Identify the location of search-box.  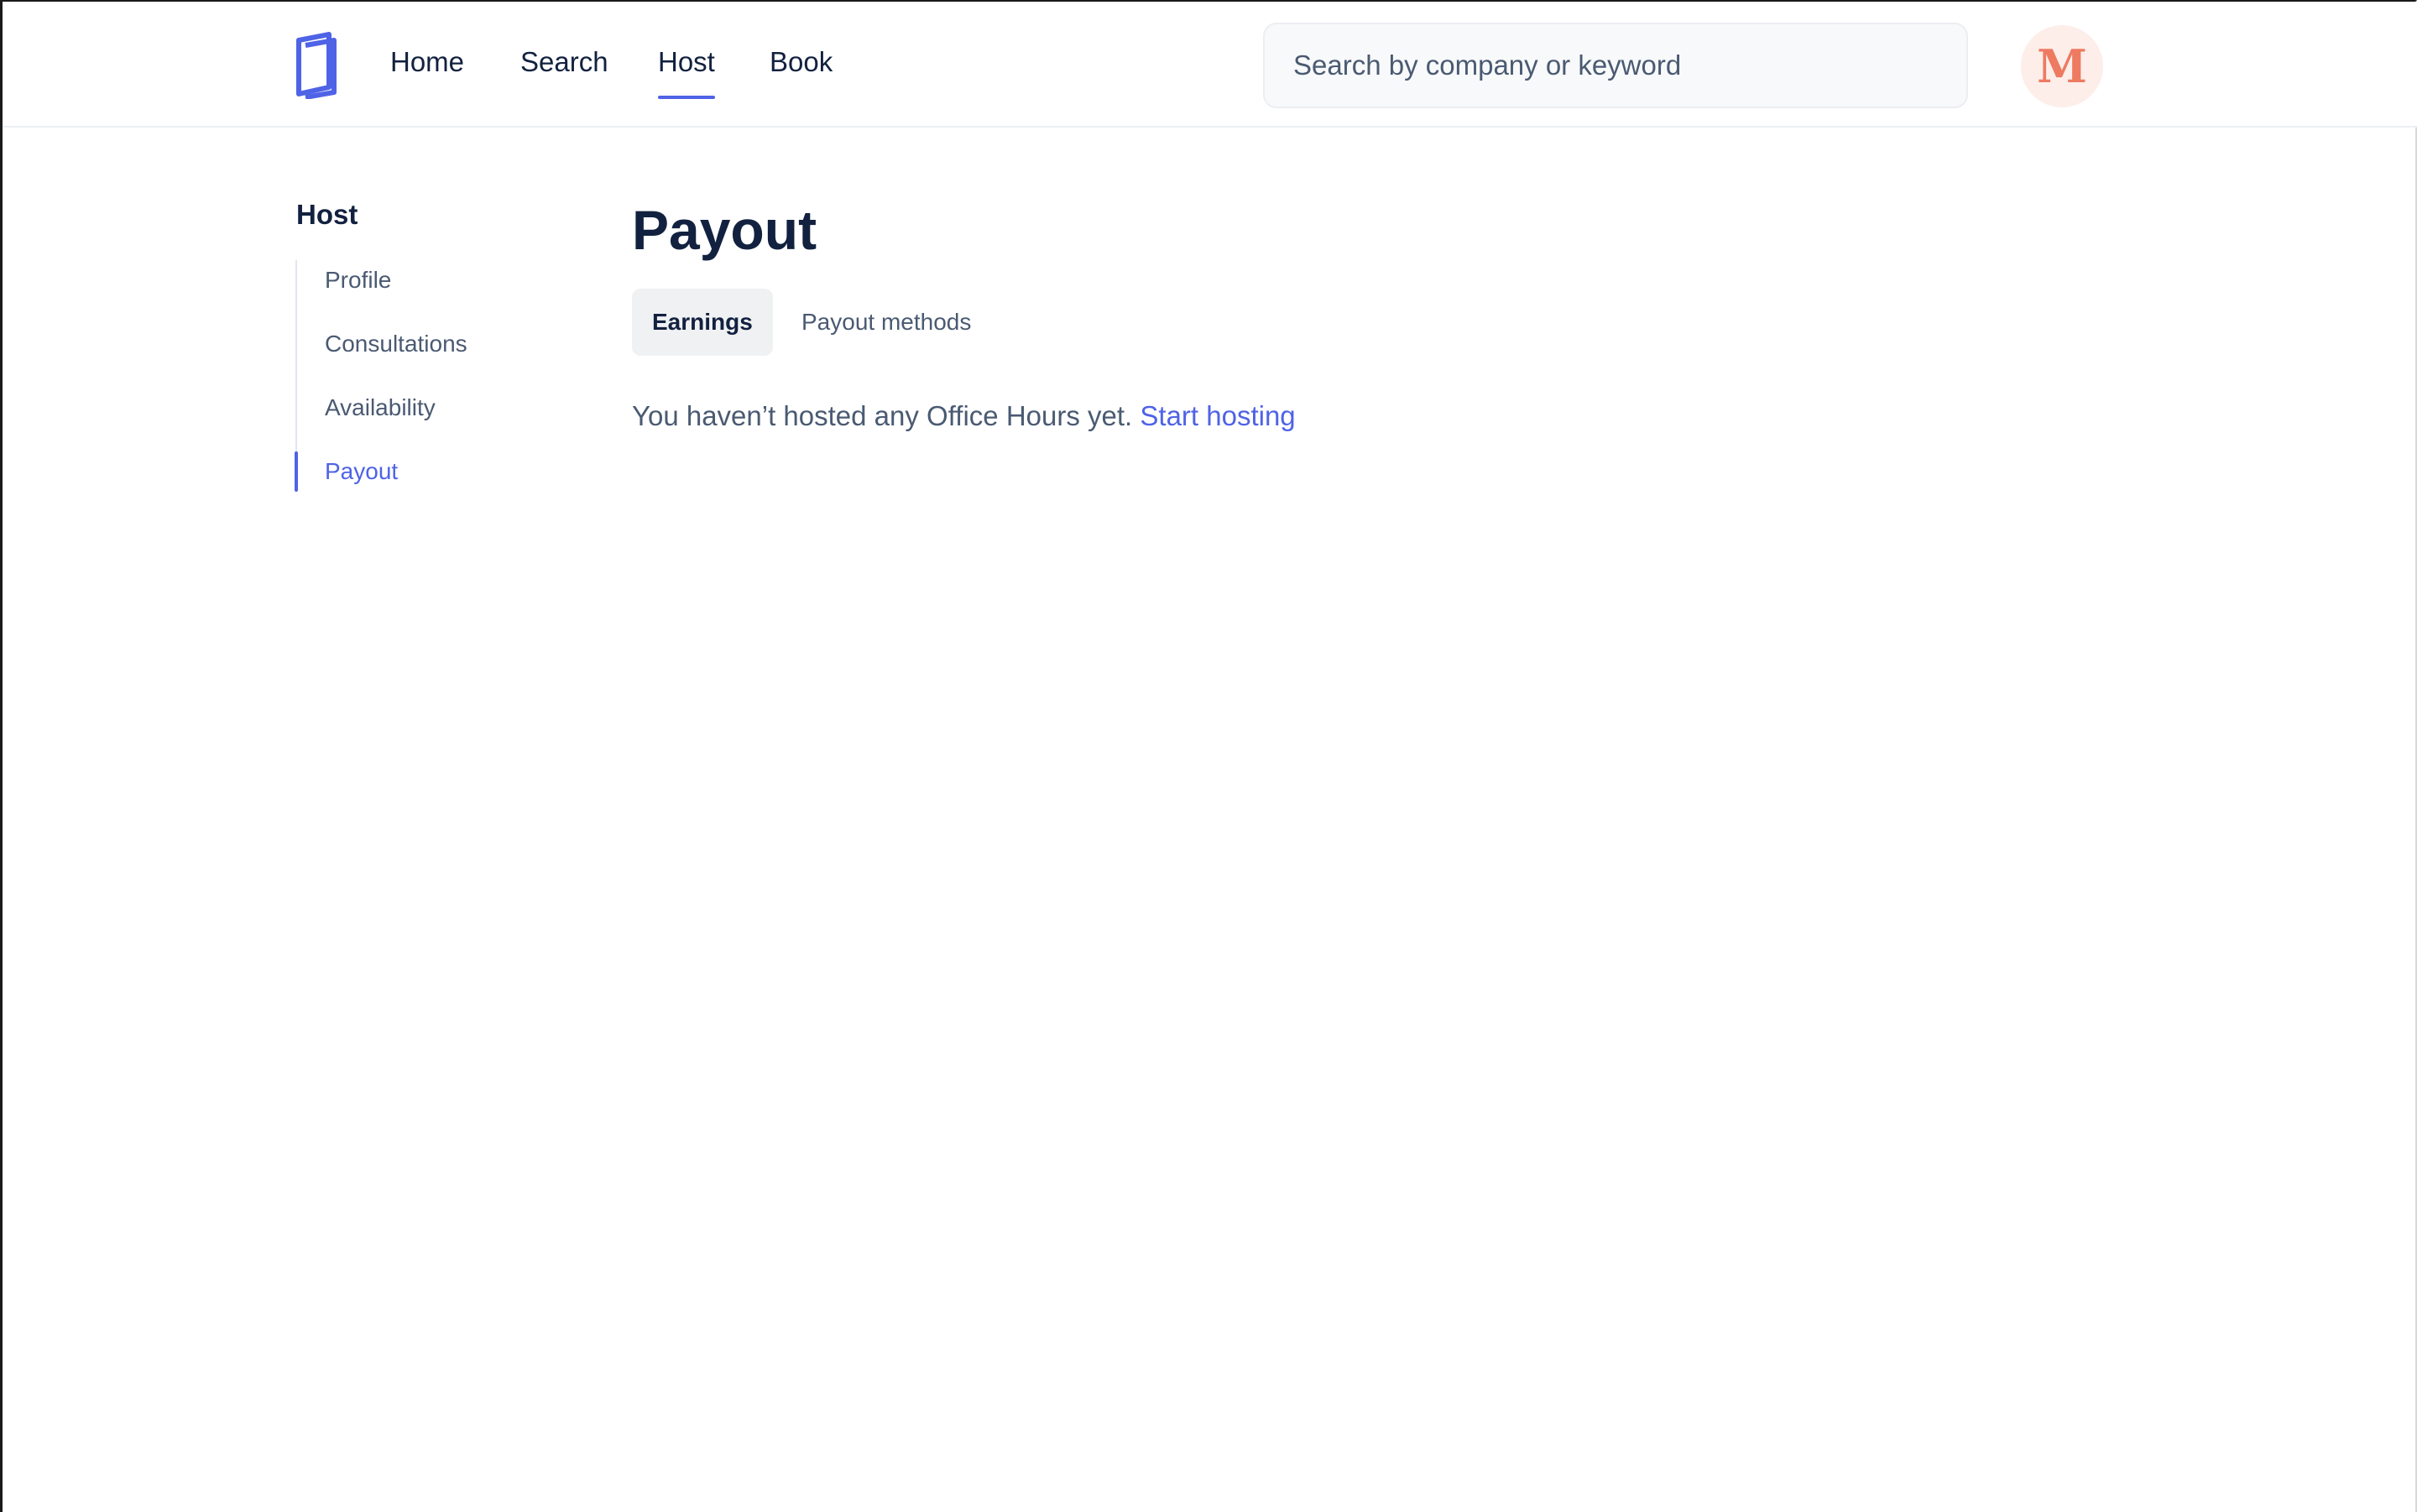
(1615, 66).